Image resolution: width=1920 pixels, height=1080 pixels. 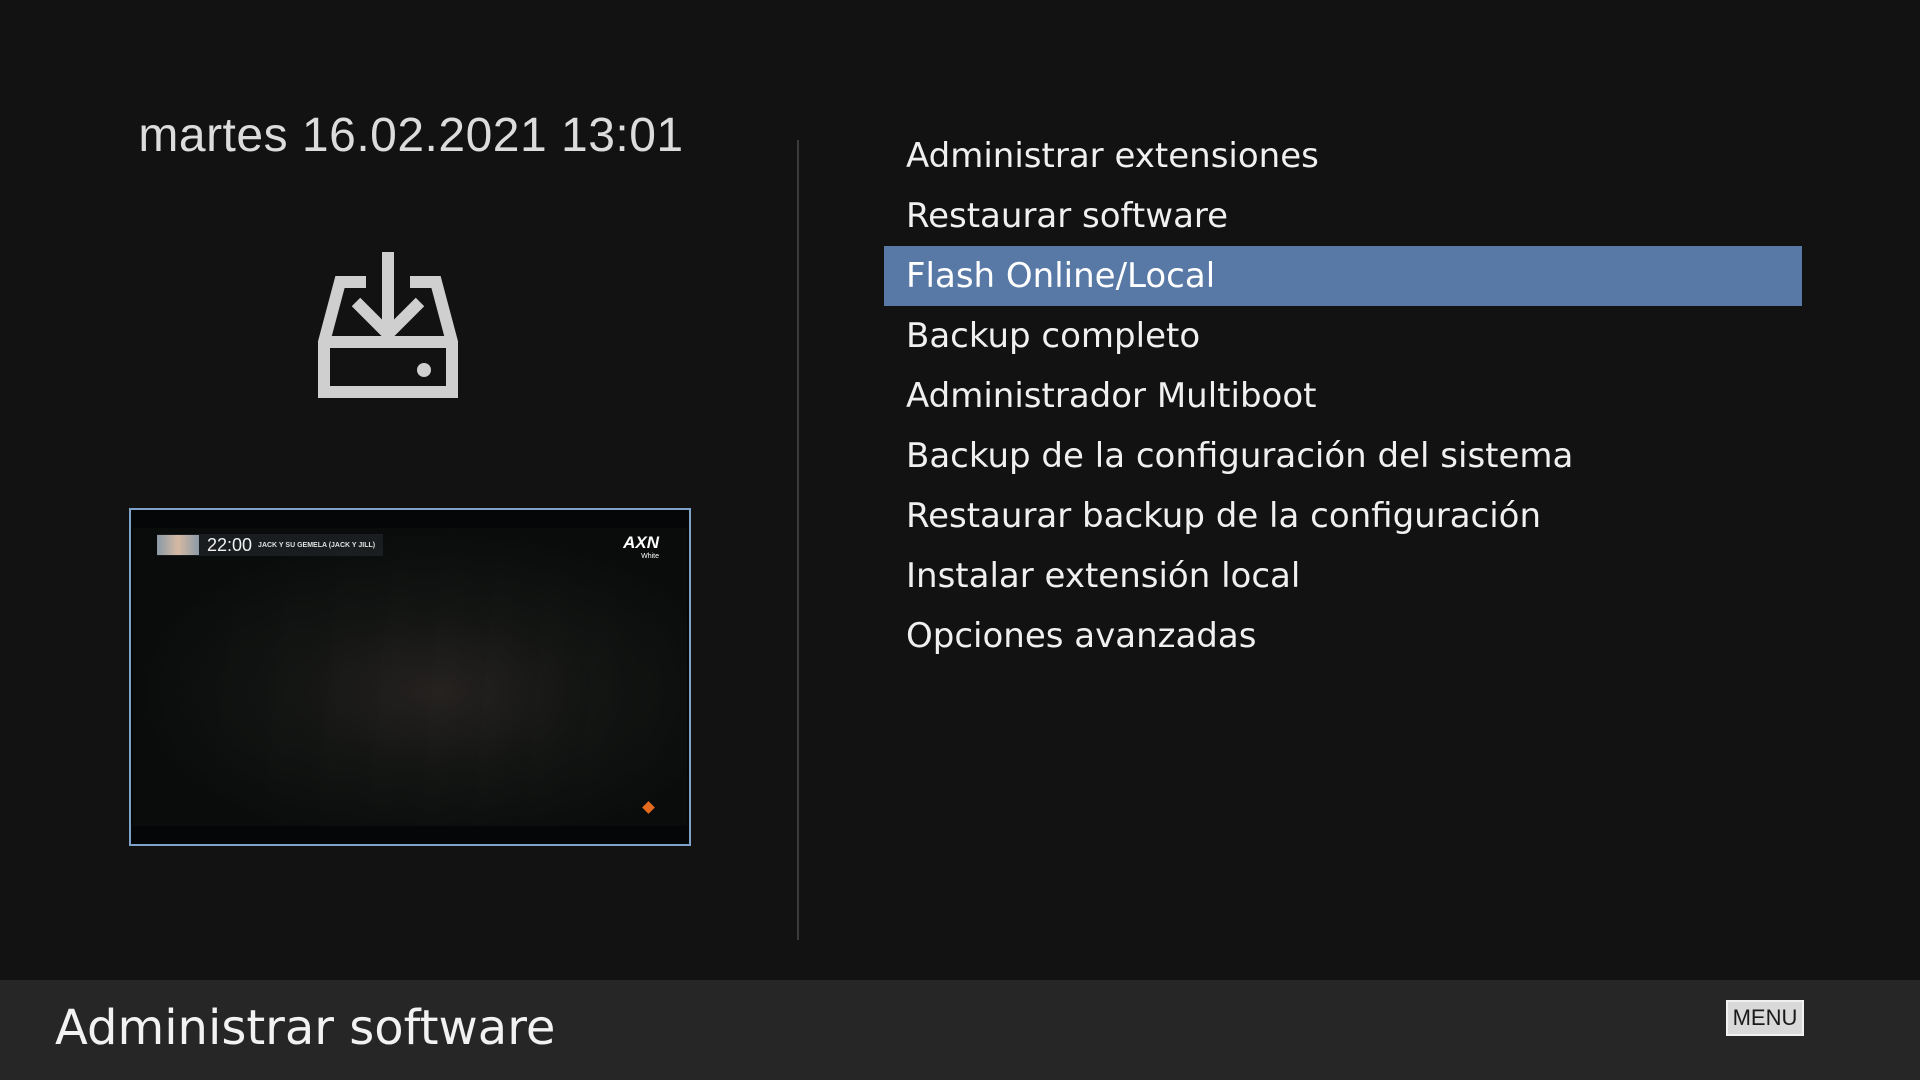 What do you see at coordinates (1343, 336) in the screenshot?
I see `menu-item-backup-completo: Backup completo` at bounding box center [1343, 336].